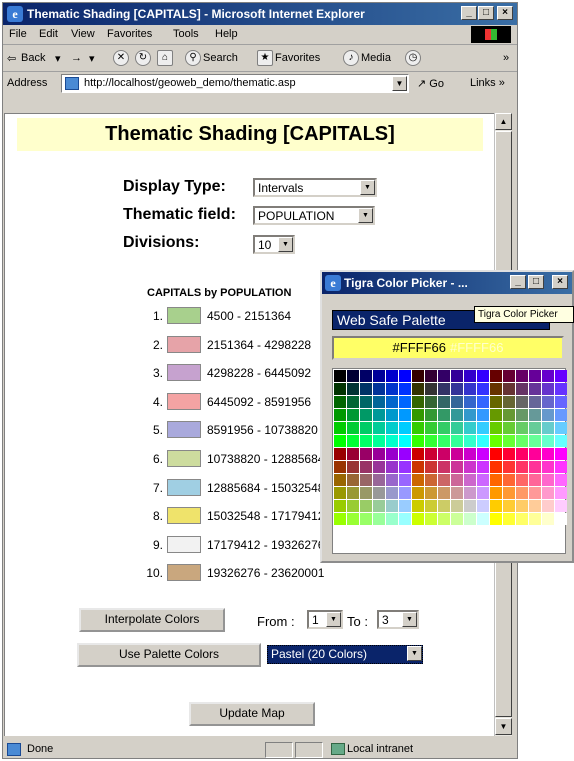 The height and width of the screenshot is (761, 574). I want to click on minimize-button: _, so click(469, 13).